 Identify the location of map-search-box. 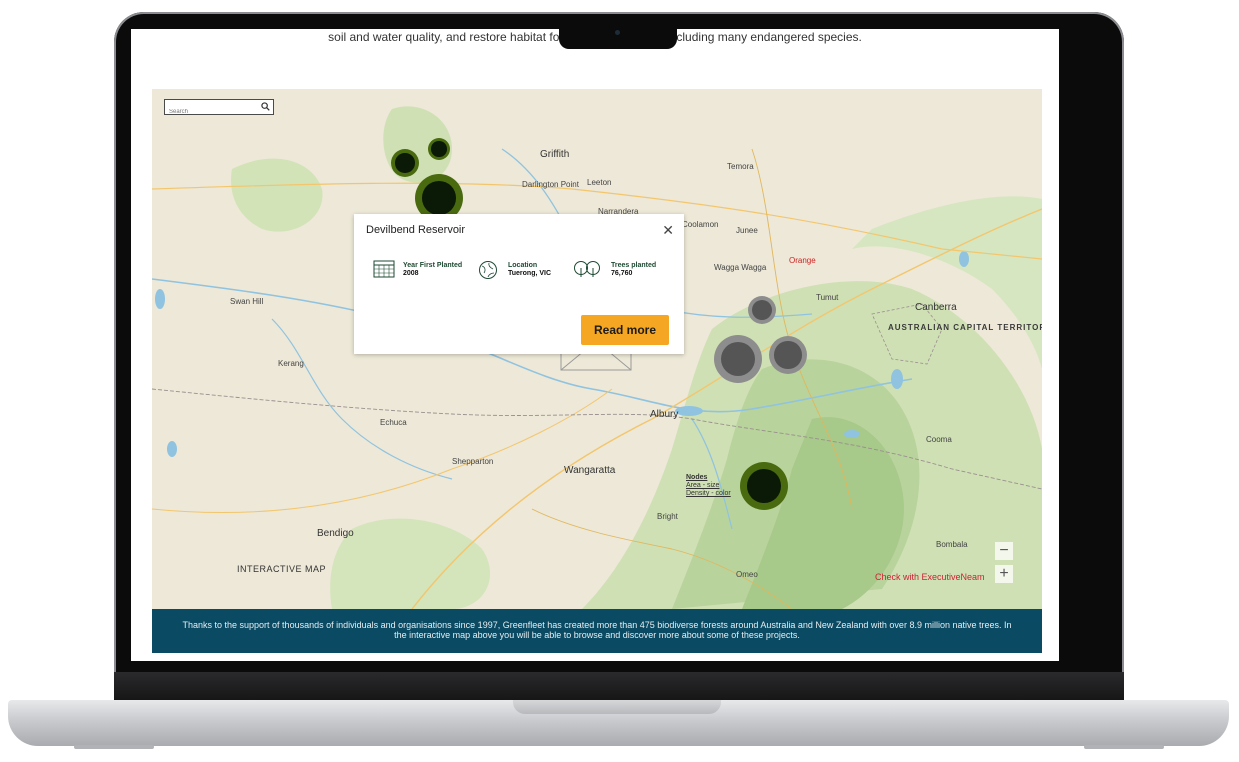
(219, 108).